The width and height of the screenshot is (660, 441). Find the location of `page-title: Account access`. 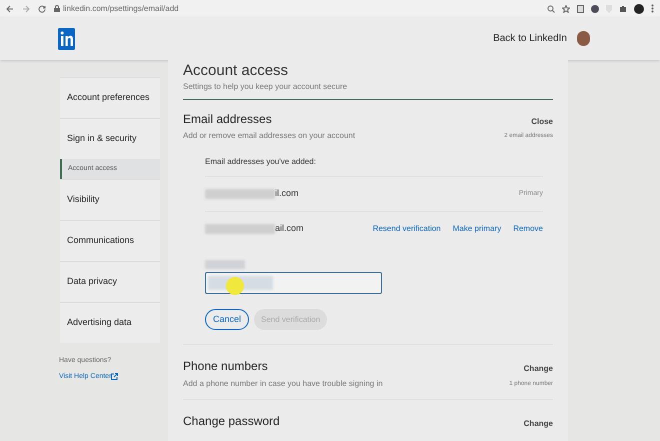

page-title: Account access is located at coordinates (236, 71).